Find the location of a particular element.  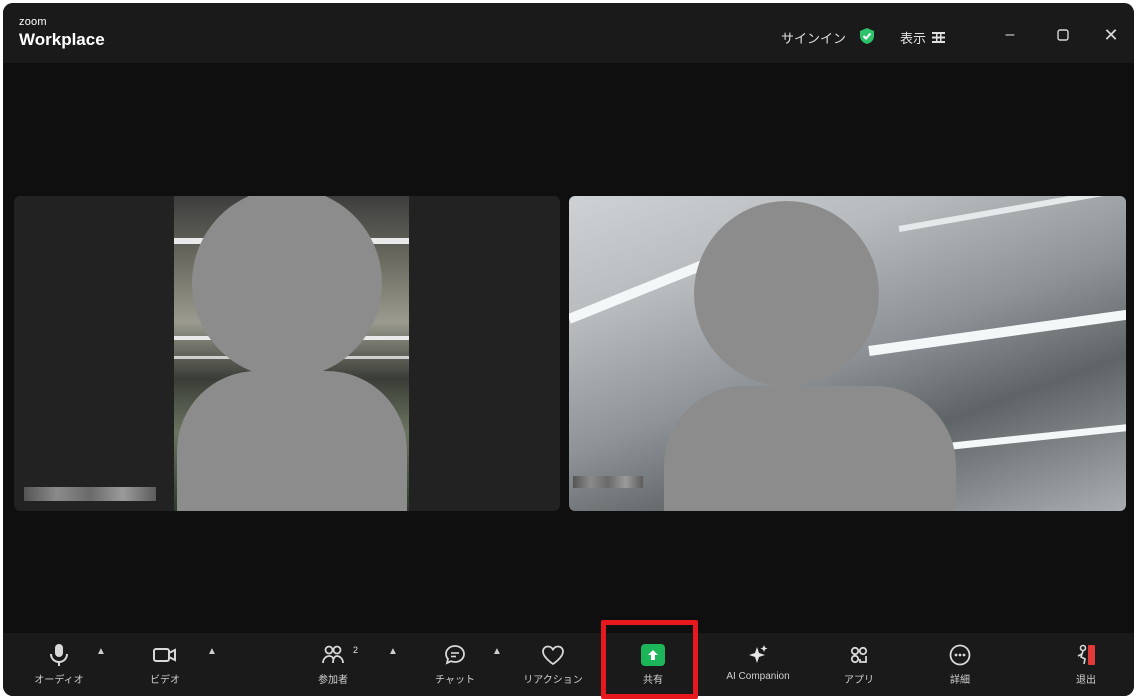

audio-label: オーディオ is located at coordinates (59, 680).